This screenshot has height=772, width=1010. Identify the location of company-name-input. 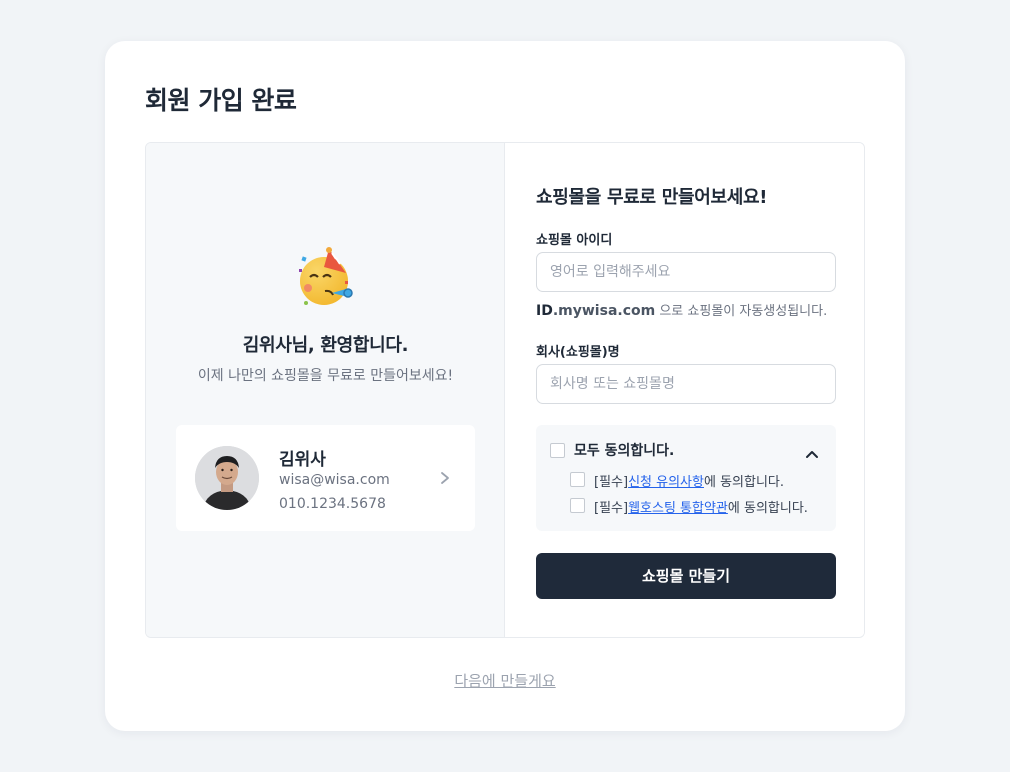
(686, 384).